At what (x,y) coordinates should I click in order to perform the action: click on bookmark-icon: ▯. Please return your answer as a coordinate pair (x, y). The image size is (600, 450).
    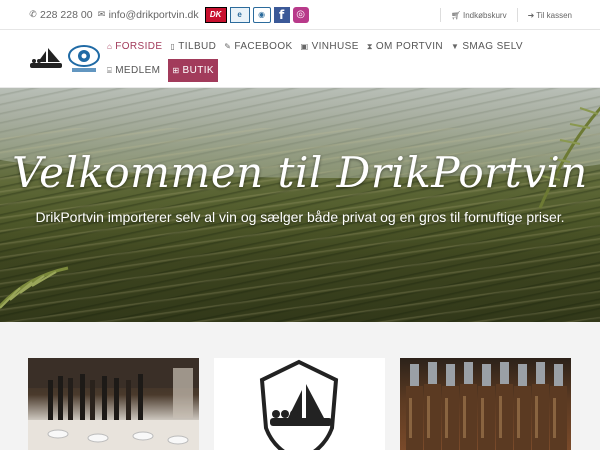
    Looking at the image, I should click on (173, 46).